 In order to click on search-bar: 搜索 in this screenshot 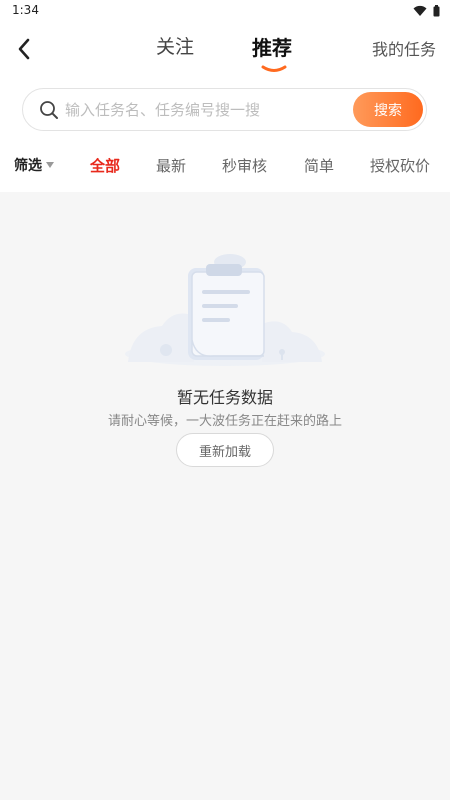, I will do `click(224, 109)`.